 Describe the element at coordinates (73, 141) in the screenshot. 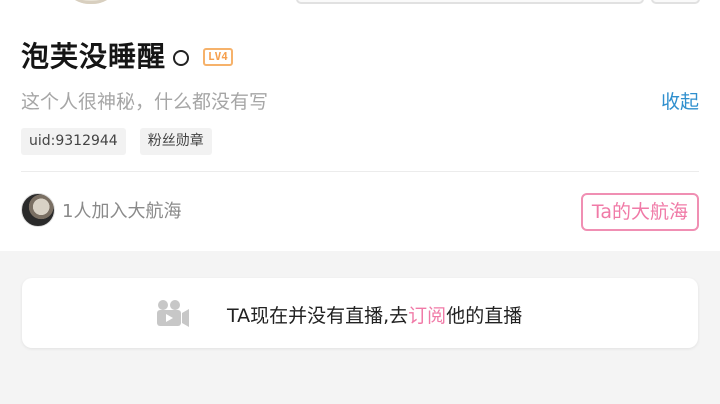

I see `uid-tag: uid:9312944` at that location.